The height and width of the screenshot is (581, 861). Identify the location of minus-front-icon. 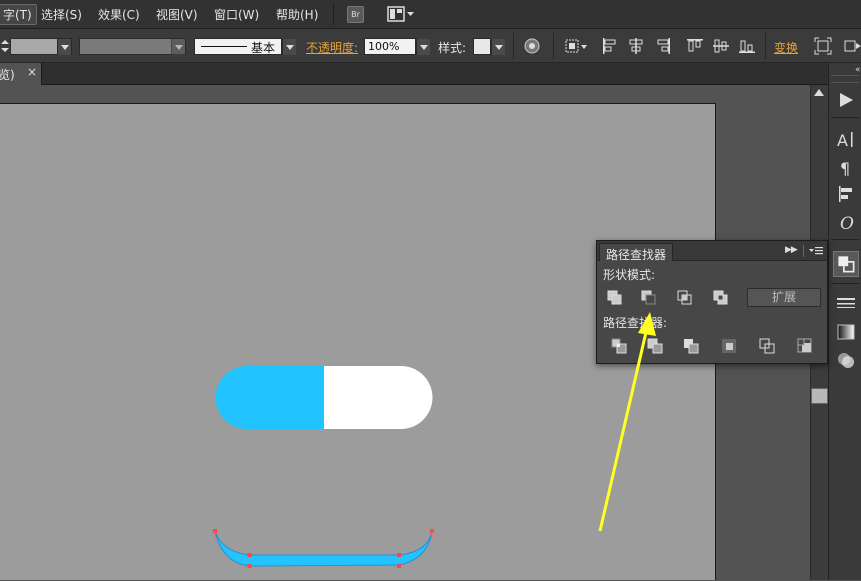
(648, 297).